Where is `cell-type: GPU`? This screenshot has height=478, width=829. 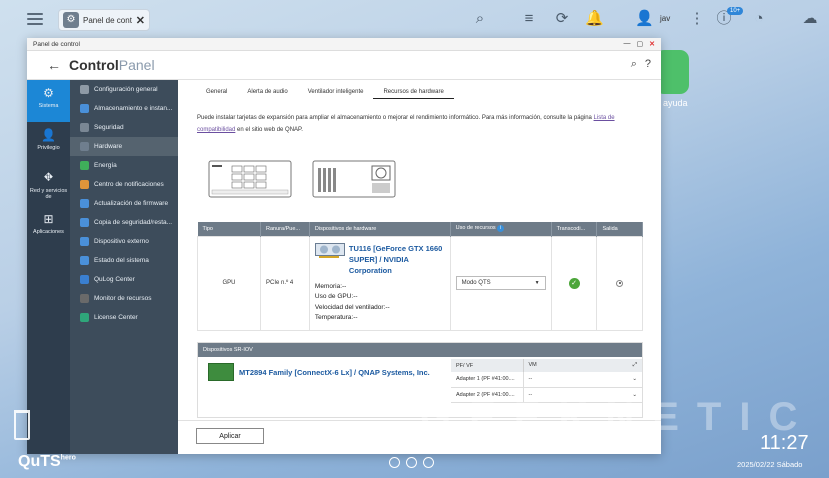
cell-type: GPU is located at coordinates (229, 283).